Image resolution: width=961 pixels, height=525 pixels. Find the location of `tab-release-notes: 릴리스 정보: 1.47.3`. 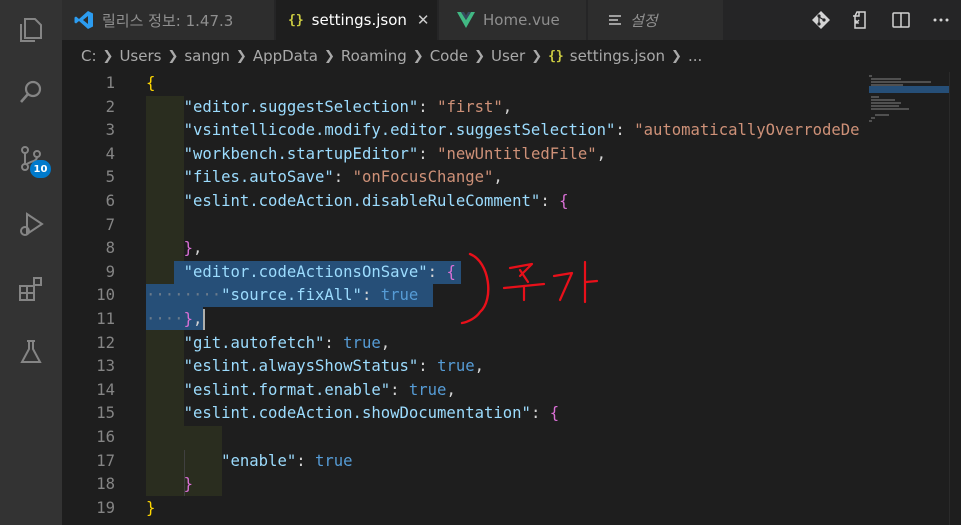

tab-release-notes: 릴리스 정보: 1.47.3 is located at coordinates (168, 20).